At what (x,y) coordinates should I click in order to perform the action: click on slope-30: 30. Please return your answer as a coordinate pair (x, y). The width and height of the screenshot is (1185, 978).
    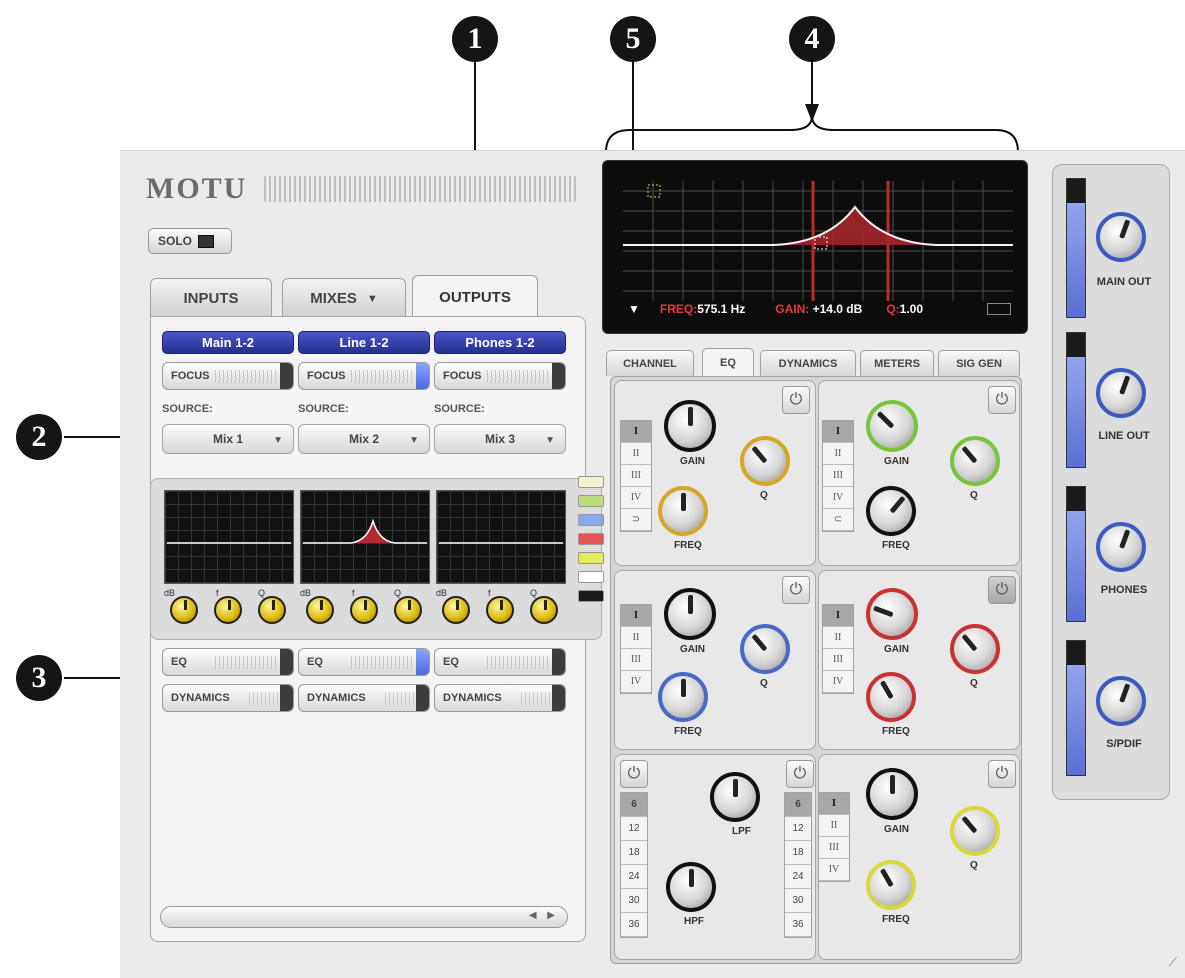
    Looking at the image, I should click on (798, 901).